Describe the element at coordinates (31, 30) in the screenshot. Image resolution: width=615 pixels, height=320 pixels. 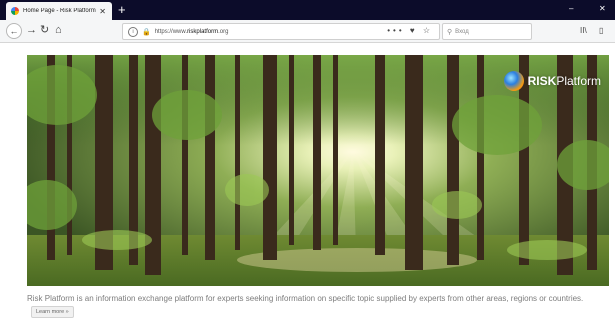
I see `forward-button: →` at that location.